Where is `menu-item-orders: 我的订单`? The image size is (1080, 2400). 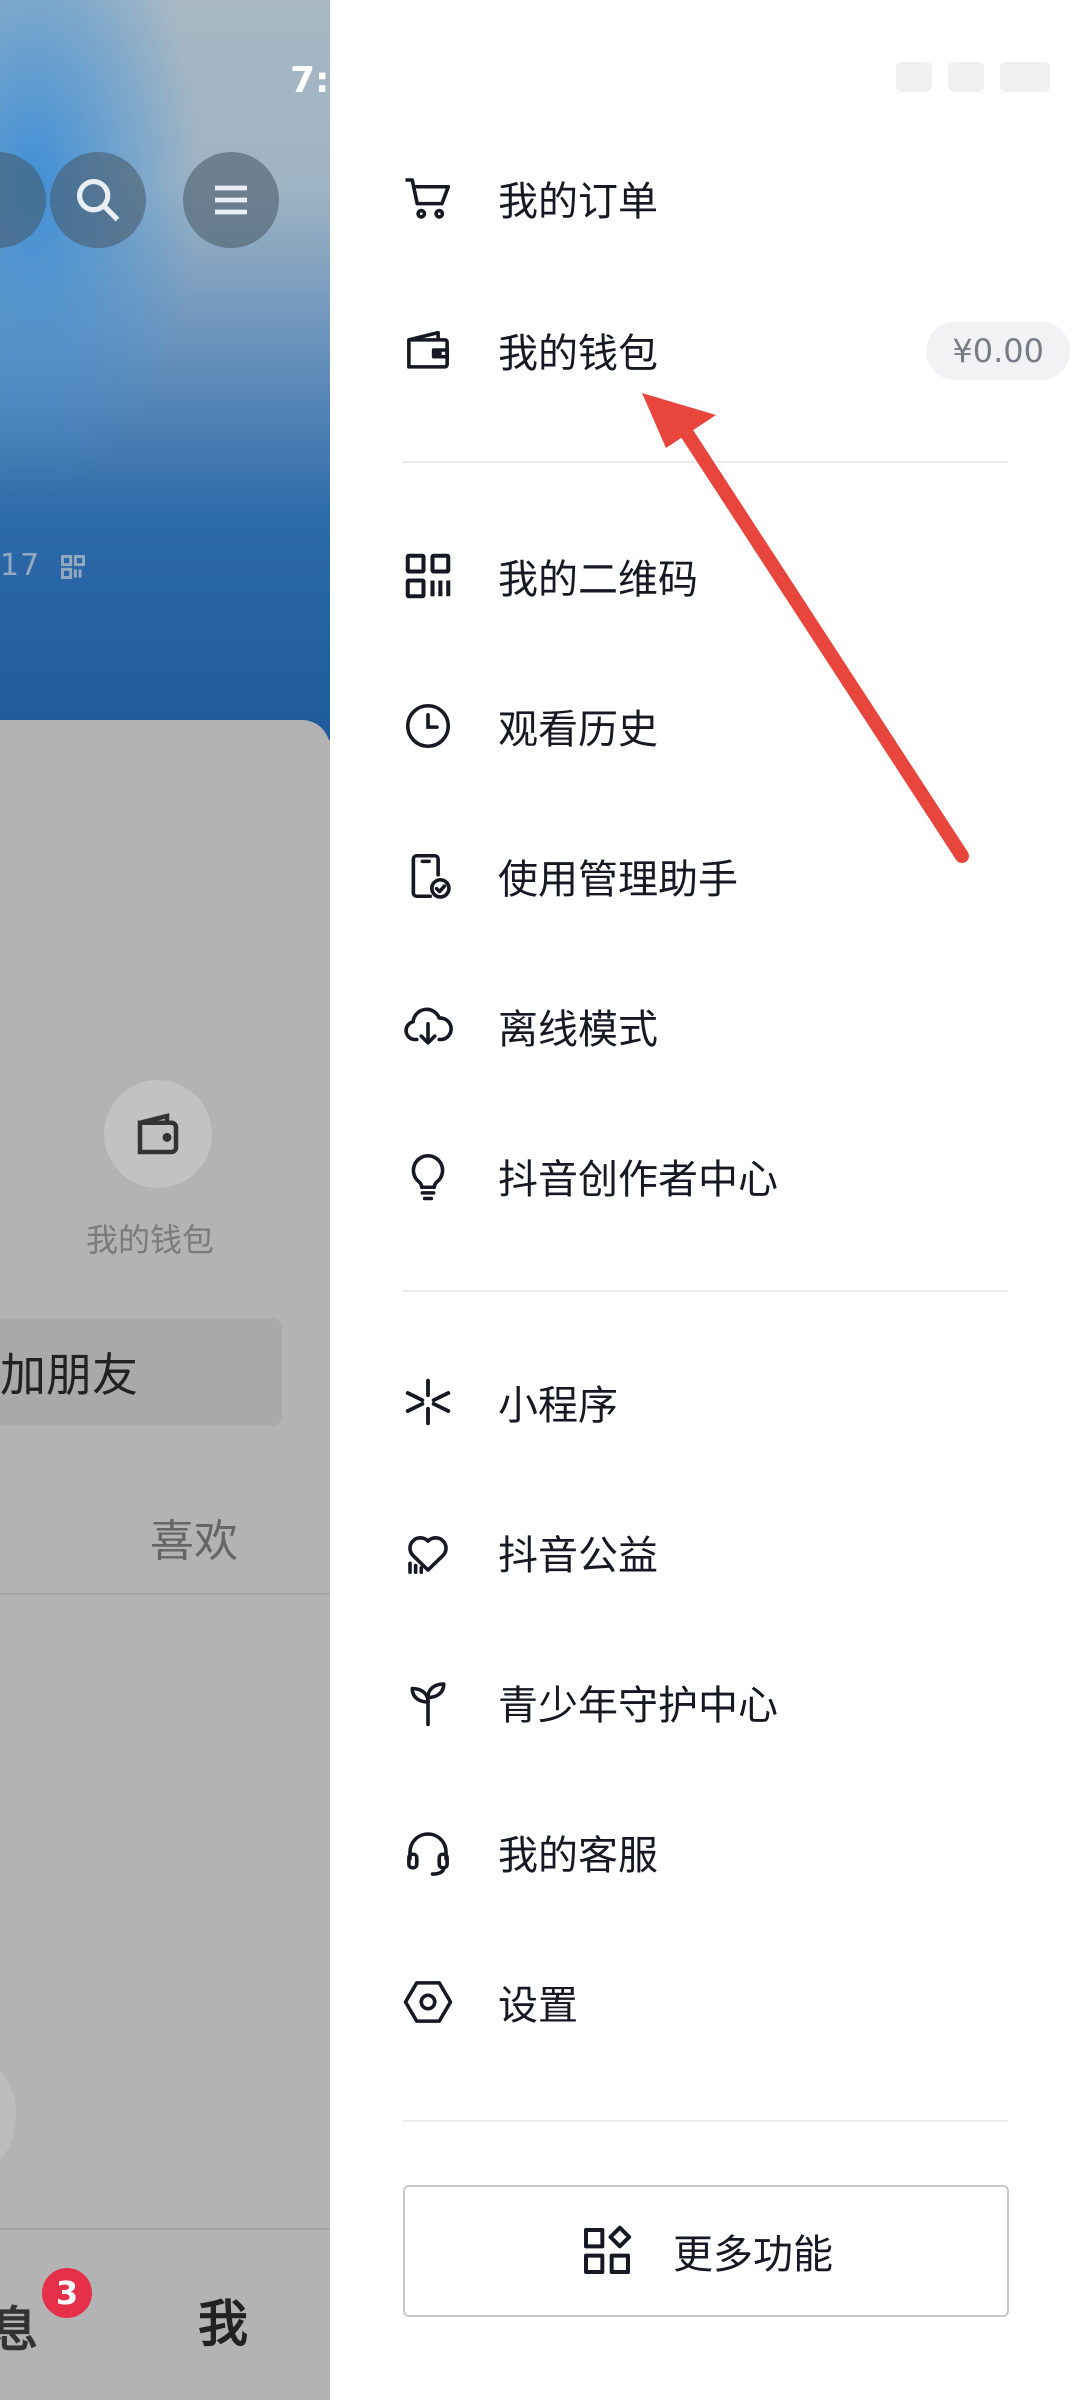 menu-item-orders: 我的订单 is located at coordinates (720, 198).